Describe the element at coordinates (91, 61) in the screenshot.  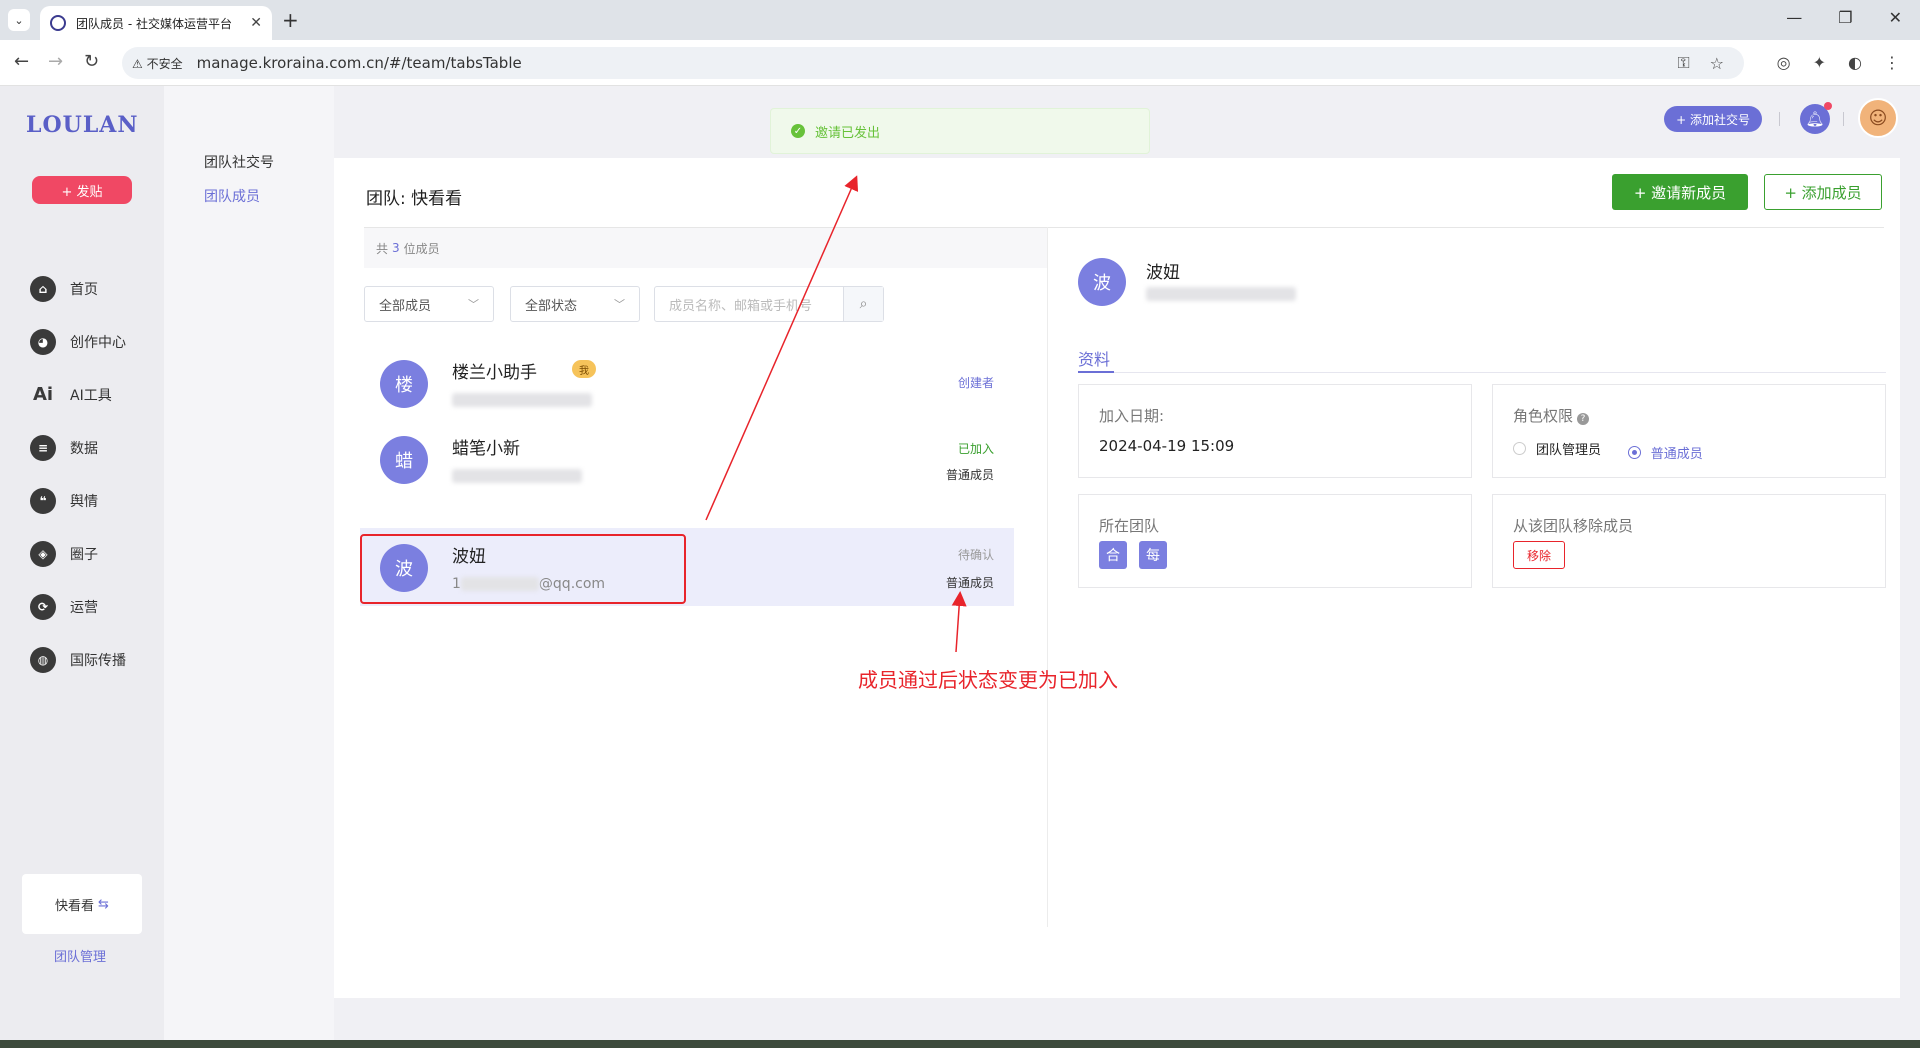
I see `reload-icon: ↻` at that location.